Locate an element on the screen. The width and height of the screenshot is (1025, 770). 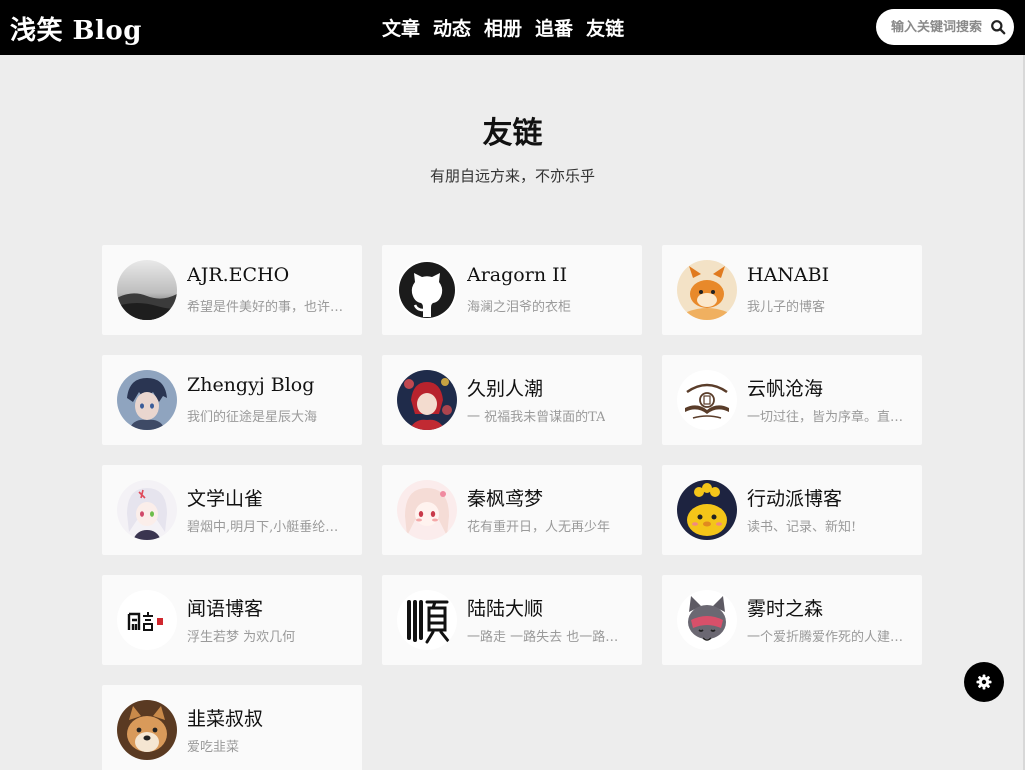
friend-card-xingdongpai: 行动派博客 读书、记录、新知! is located at coordinates (792, 510).